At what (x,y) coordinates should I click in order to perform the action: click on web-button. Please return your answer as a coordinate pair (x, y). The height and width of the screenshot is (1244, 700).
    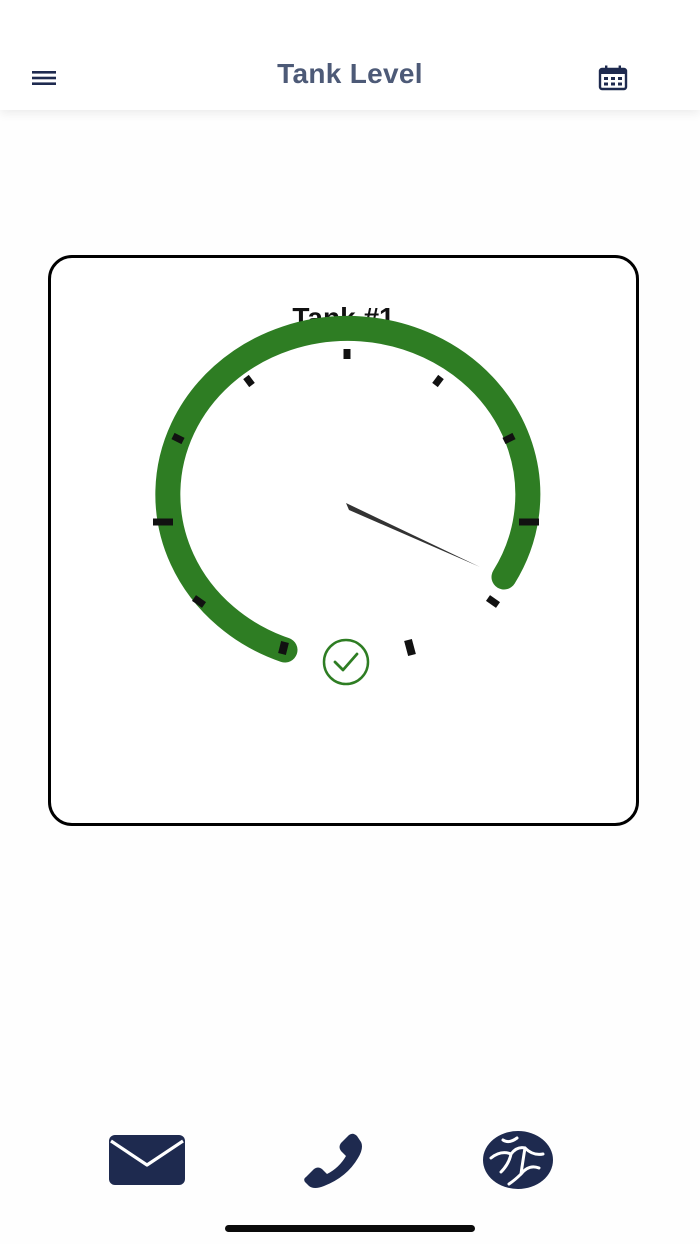
    Looking at the image, I should click on (518, 1160).